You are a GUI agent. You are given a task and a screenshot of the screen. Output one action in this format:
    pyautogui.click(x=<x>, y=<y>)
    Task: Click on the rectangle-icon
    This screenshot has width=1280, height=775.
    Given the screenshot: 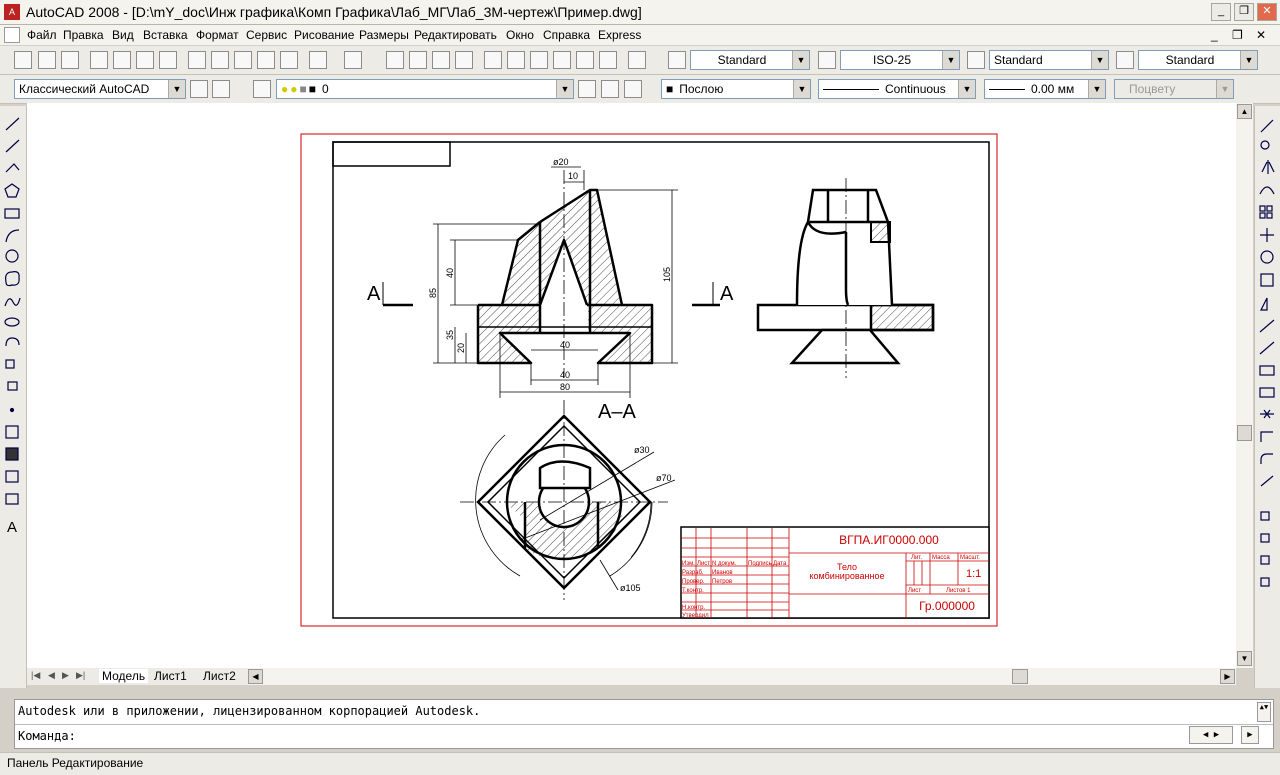 What is the action you would take?
    pyautogui.click(x=12, y=213)
    